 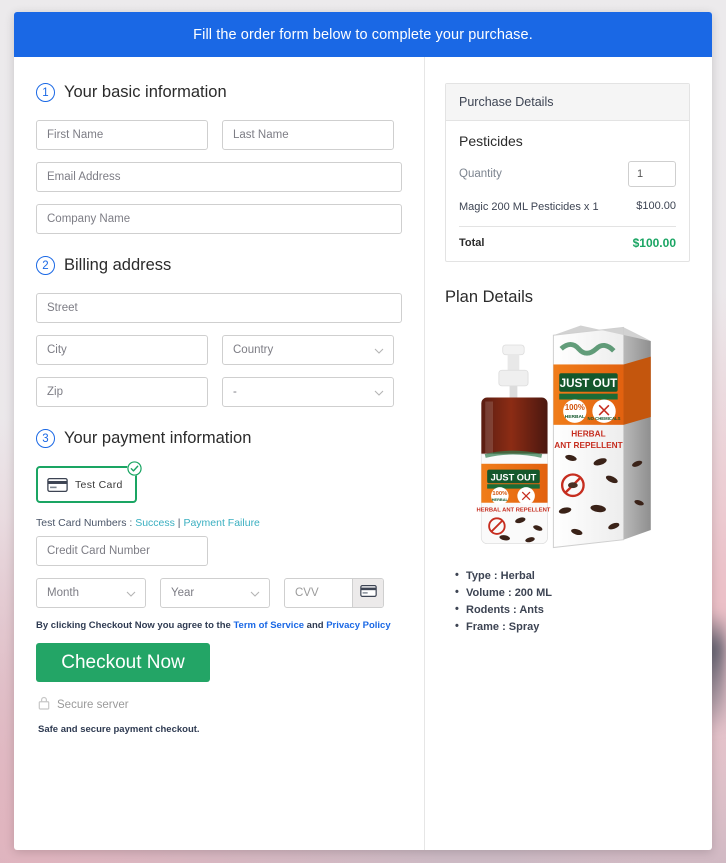 What do you see at coordinates (253, 350) in the screenshot?
I see `country-select-value: Country` at bounding box center [253, 350].